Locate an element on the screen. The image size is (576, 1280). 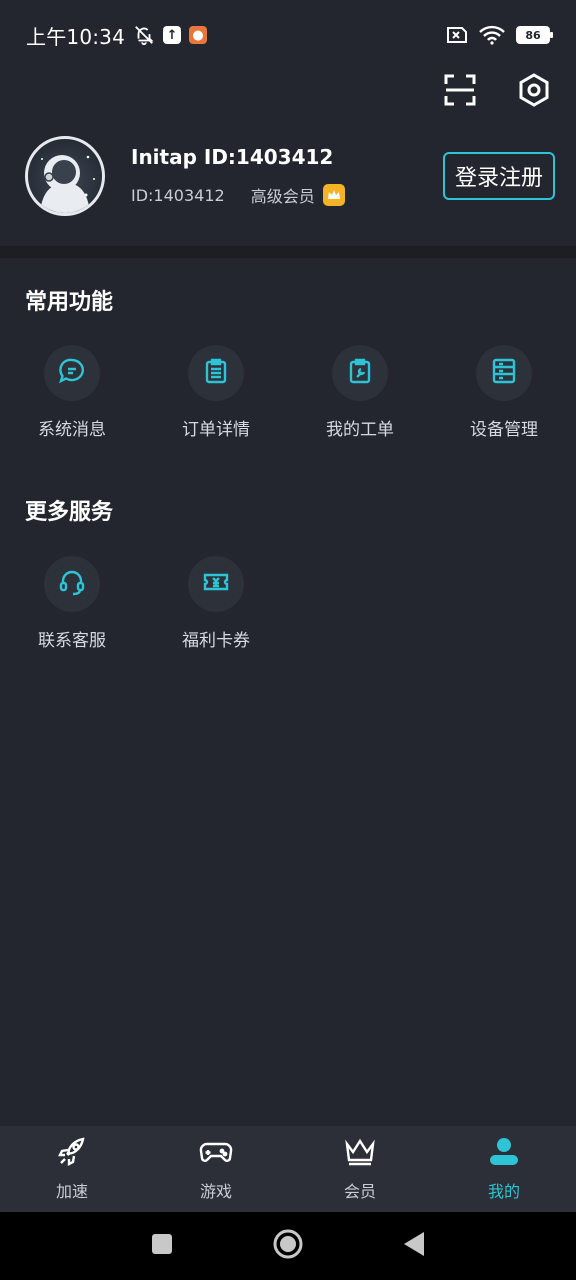
device-management-item: 设备管理 is located at coordinates (504, 392).